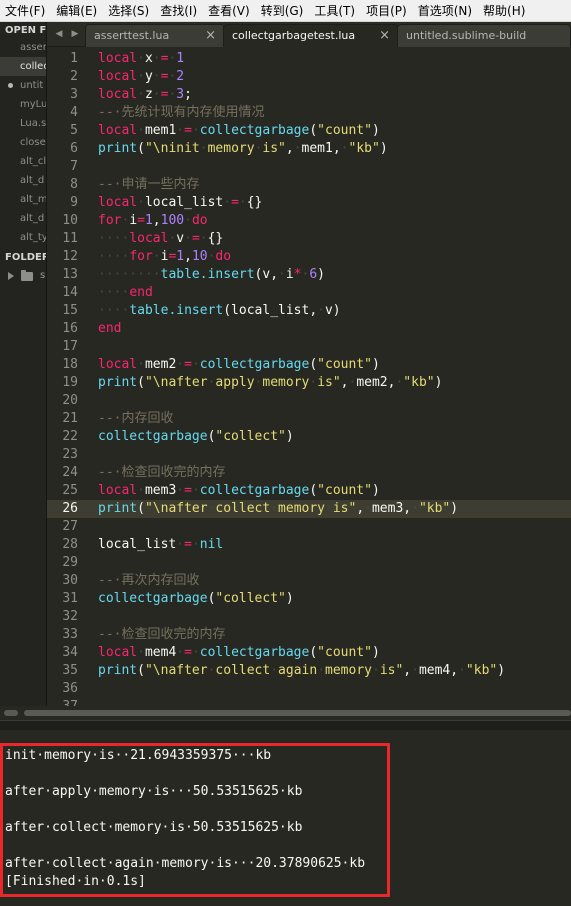 Image resolution: width=571 pixels, height=906 pixels. I want to click on menu-item: 项目(P), so click(387, 10).